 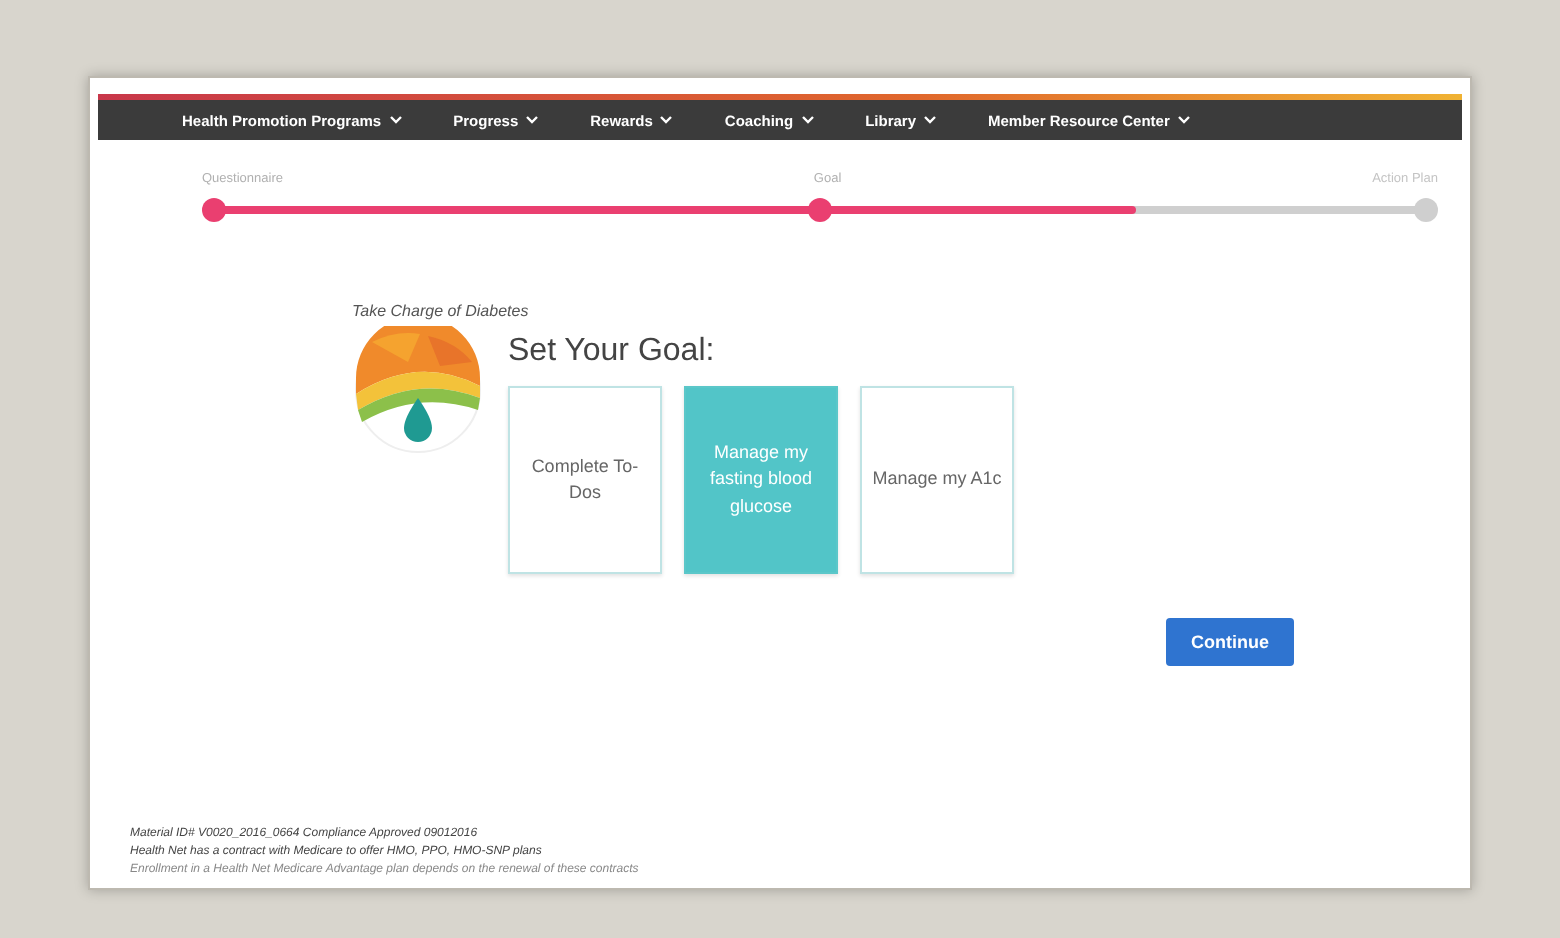 What do you see at coordinates (612, 352) in the screenshot?
I see `goal-heading: Set Your Goal:` at bounding box center [612, 352].